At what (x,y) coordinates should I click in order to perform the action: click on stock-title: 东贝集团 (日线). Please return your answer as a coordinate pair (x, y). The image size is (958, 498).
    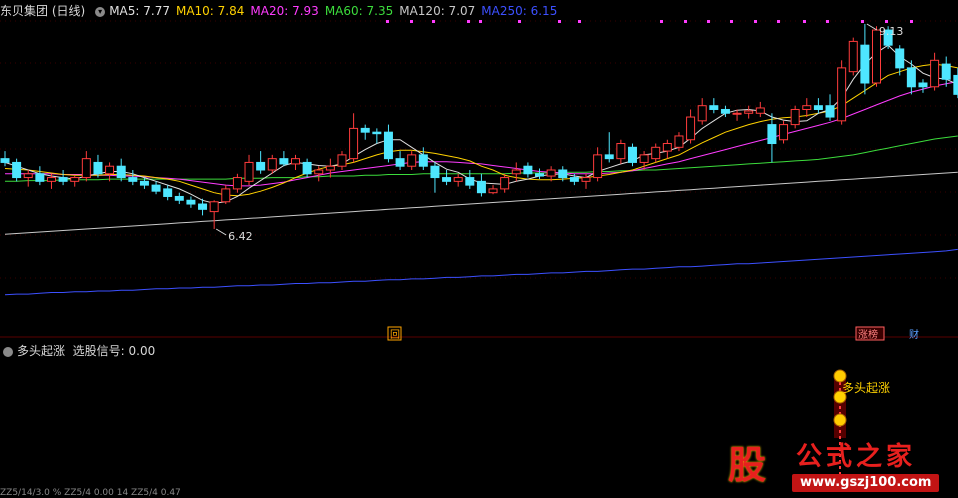
    Looking at the image, I should click on (43, 11).